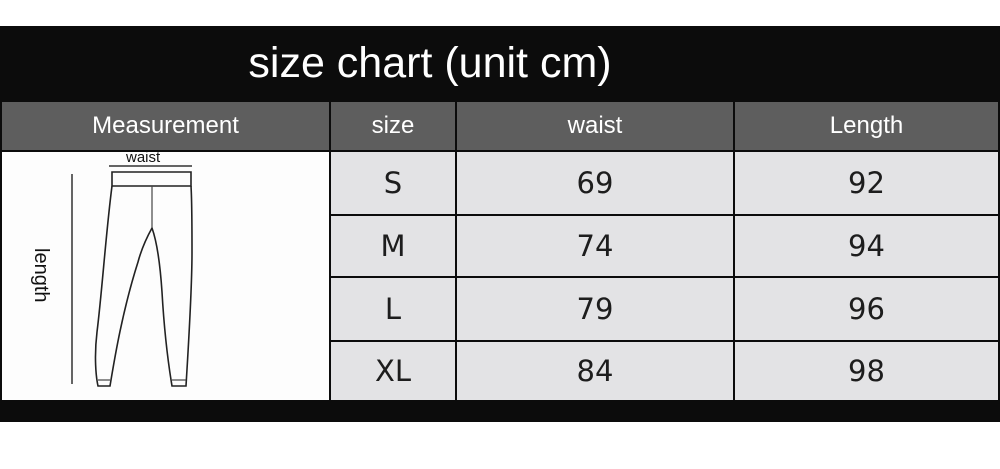 The image size is (1000, 469). Describe the element at coordinates (143, 286) in the screenshot. I see `leggings-outline` at that location.